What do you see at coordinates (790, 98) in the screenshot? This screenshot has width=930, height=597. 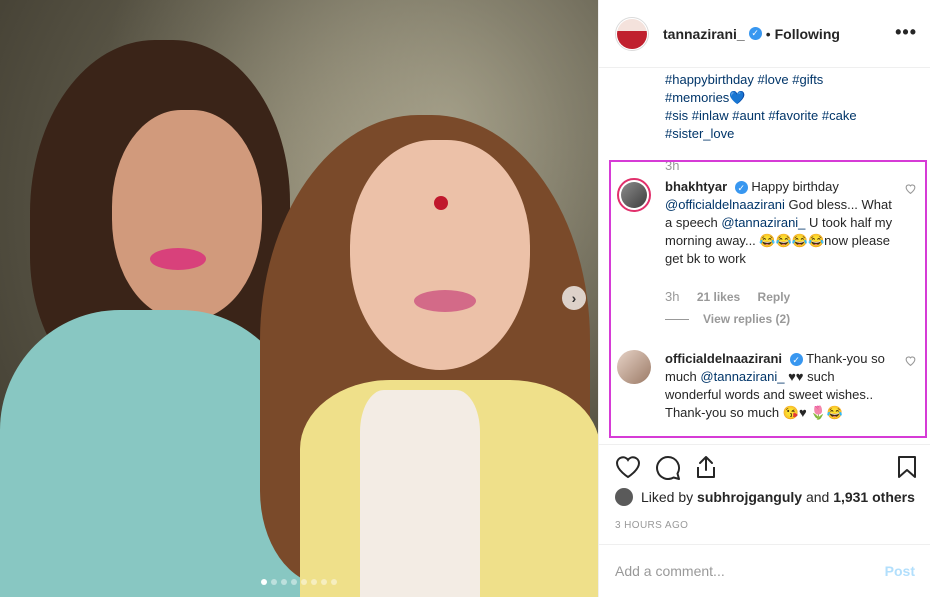 I see `caption-line-2: #memories💙` at bounding box center [790, 98].